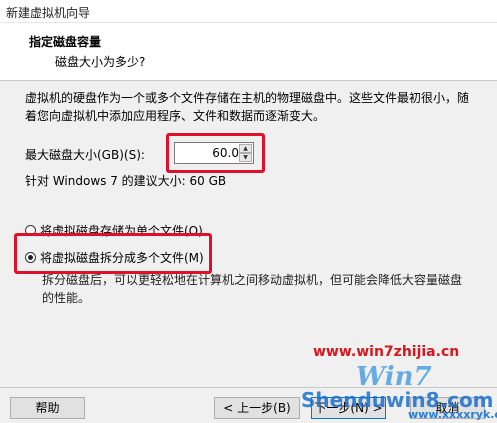 The image size is (497, 423). What do you see at coordinates (47, 408) in the screenshot?
I see `help-button: 帮助` at bounding box center [47, 408].